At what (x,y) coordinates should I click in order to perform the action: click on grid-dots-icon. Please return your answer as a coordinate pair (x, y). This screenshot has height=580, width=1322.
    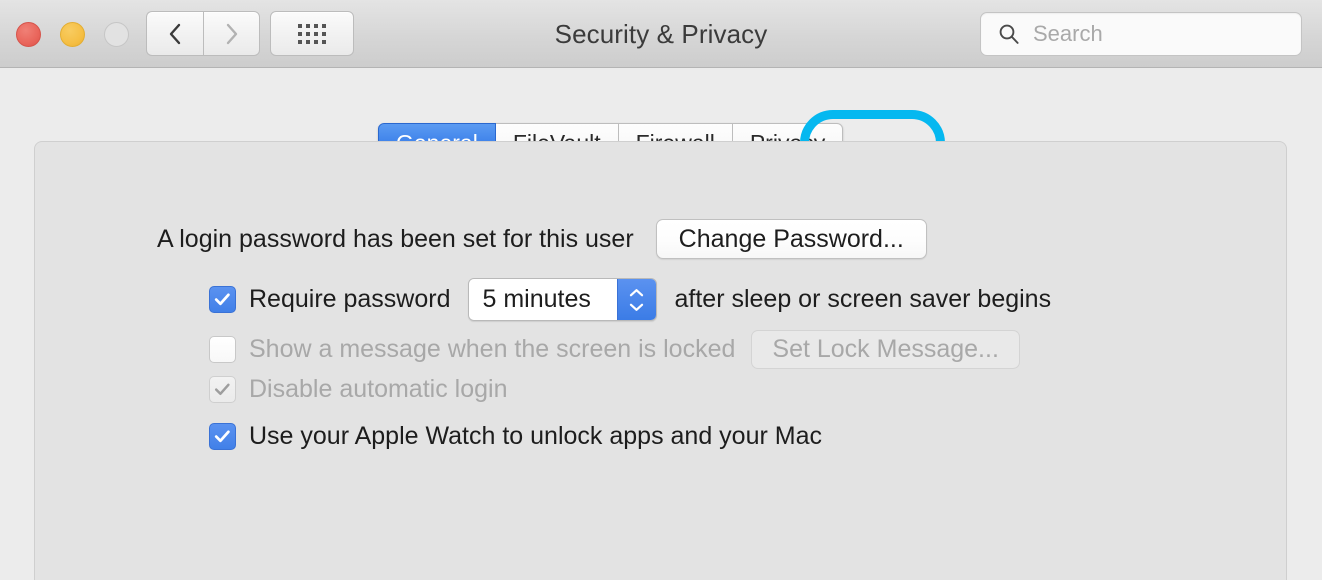
    Looking at the image, I should click on (312, 33).